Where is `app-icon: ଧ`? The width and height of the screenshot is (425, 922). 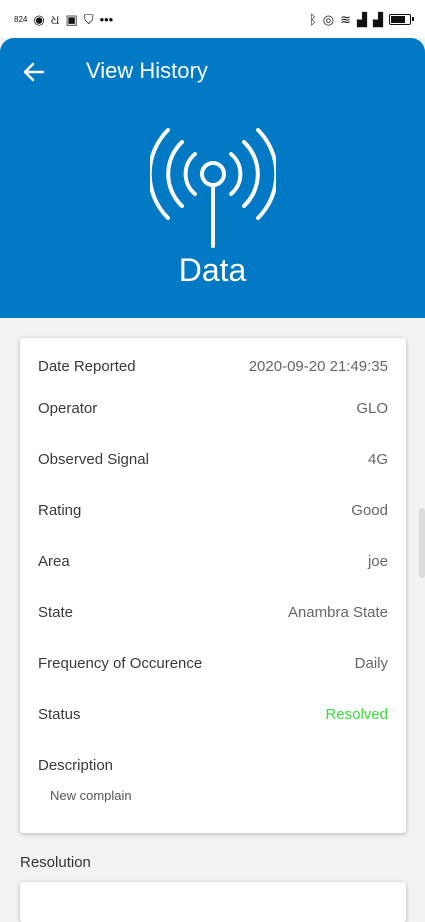 app-icon: ଧ is located at coordinates (55, 19).